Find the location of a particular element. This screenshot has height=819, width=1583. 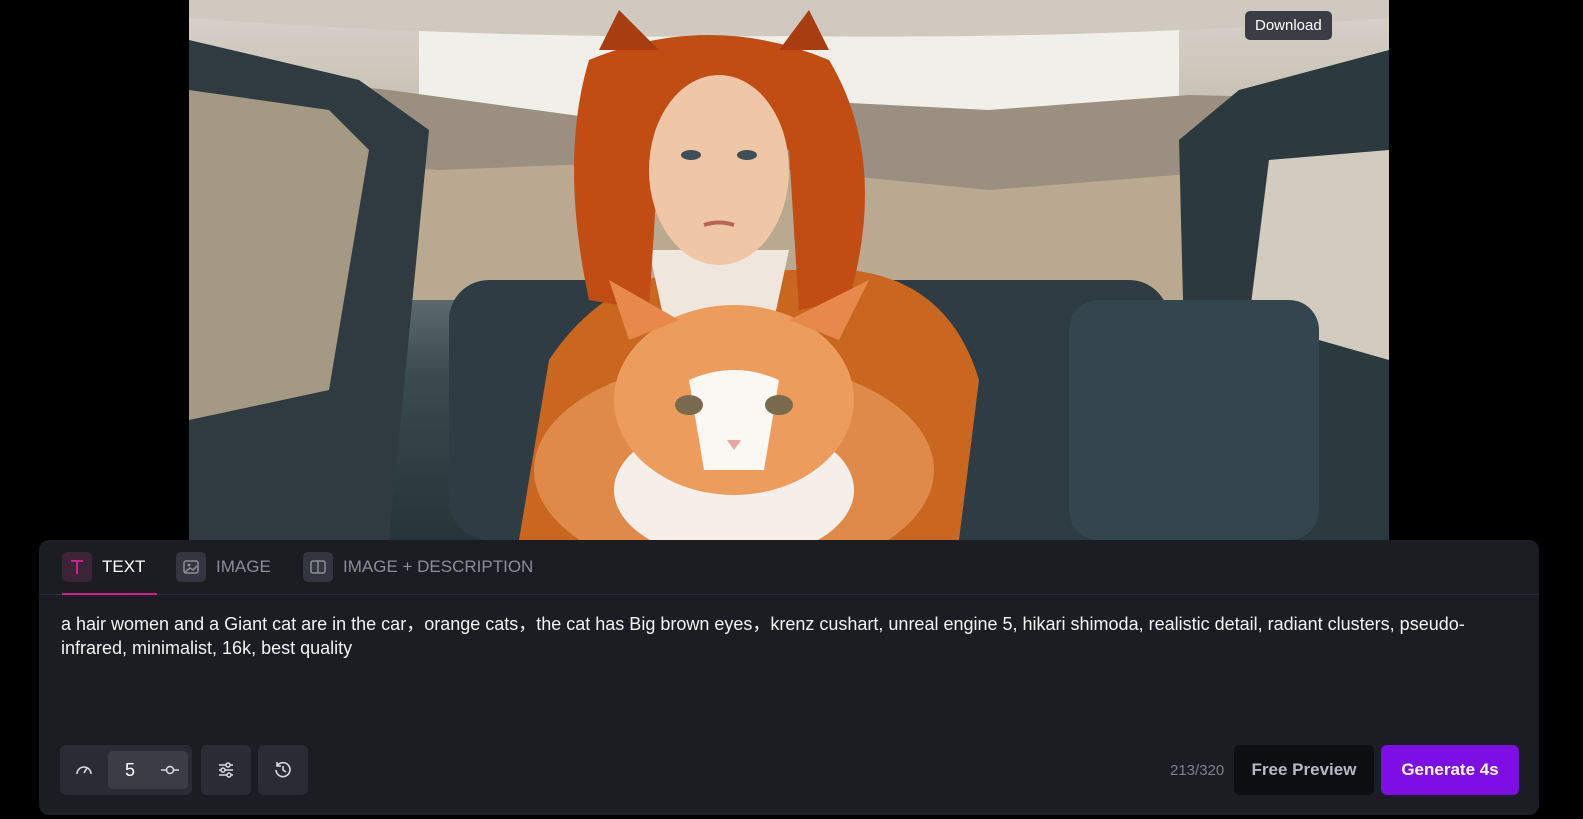

settings-sliders-icon is located at coordinates (226, 770).